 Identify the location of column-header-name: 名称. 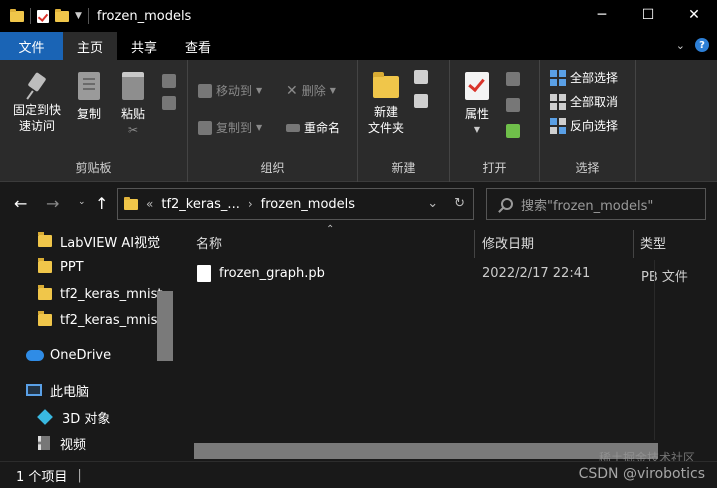
(209, 242).